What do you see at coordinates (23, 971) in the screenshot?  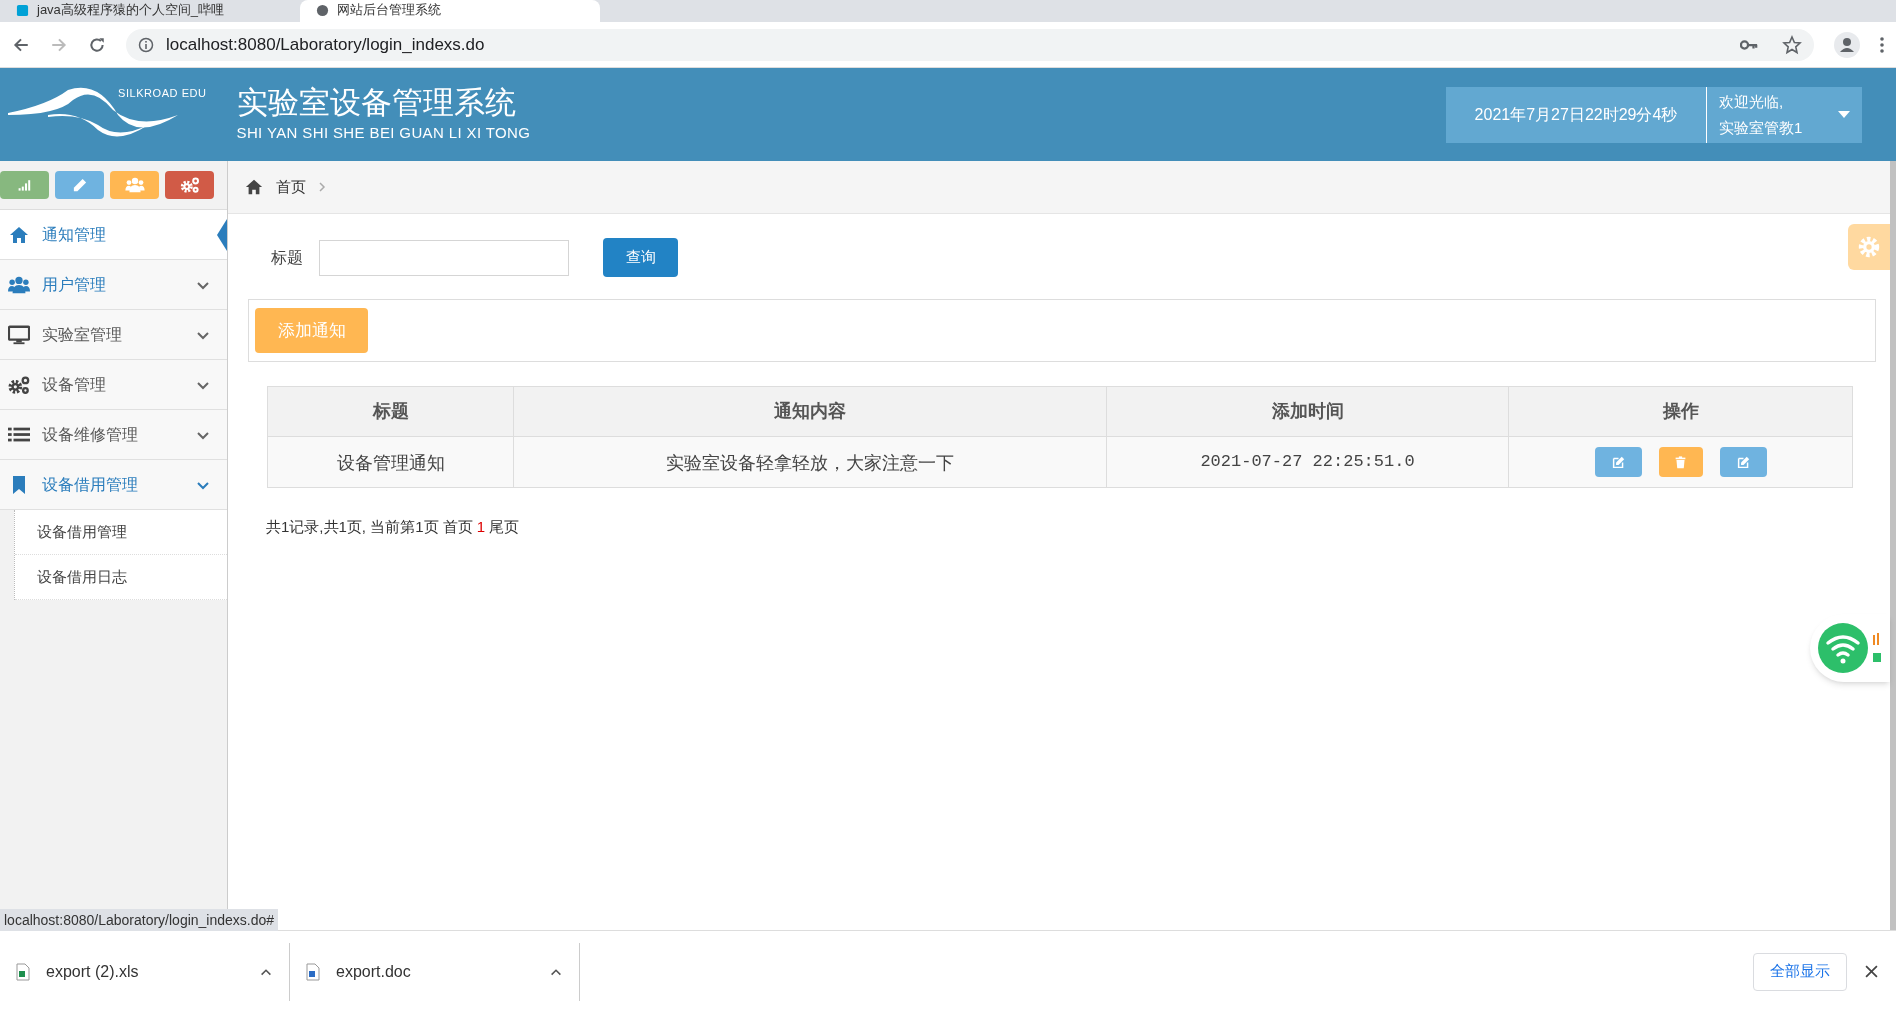 I see `spreadsheet-file-icon` at bounding box center [23, 971].